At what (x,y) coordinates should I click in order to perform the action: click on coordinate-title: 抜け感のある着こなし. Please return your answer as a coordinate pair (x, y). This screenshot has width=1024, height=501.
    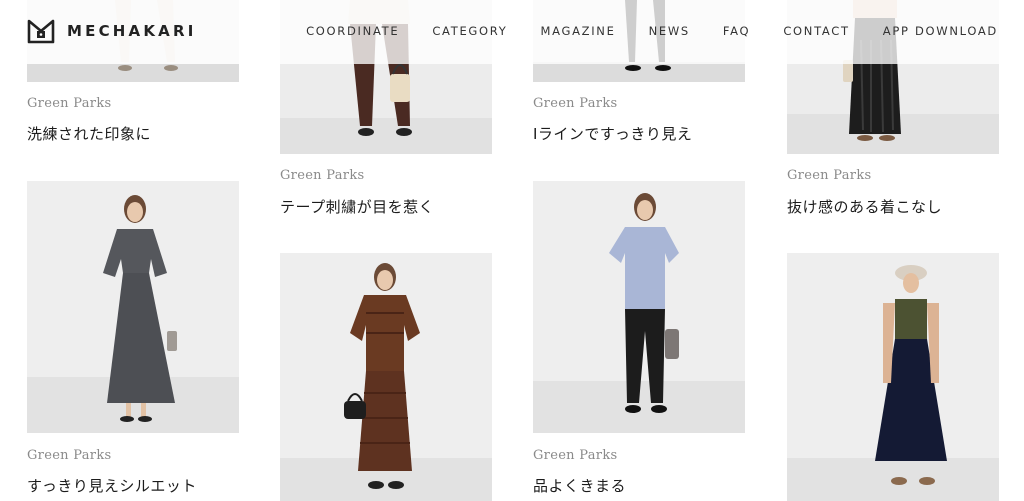
    Looking at the image, I should click on (864, 206).